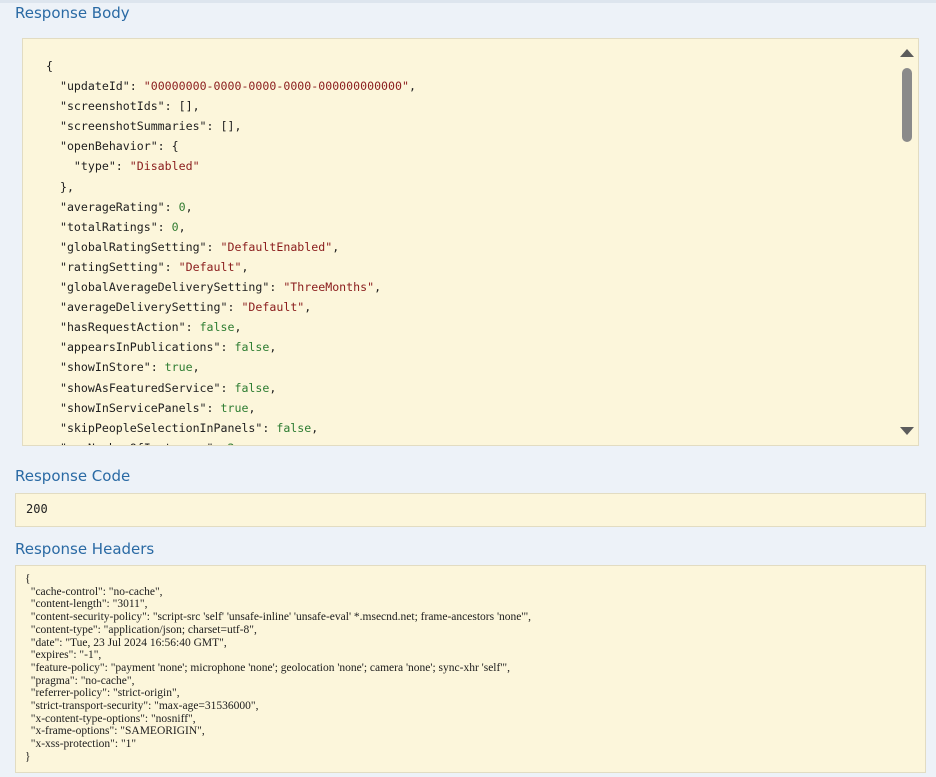 The height and width of the screenshot is (777, 936). Describe the element at coordinates (85, 549) in the screenshot. I see `response-headers-title: Response Headers` at that location.